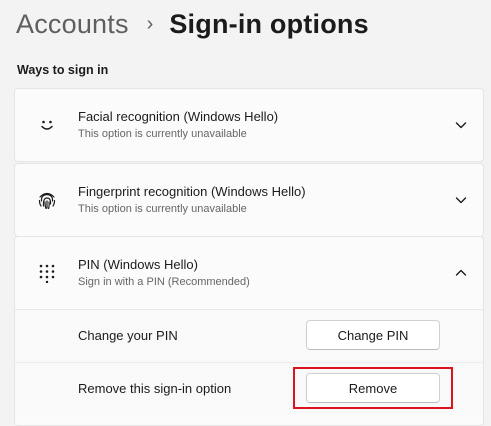 The image size is (491, 426). What do you see at coordinates (269, 23) in the screenshot?
I see `page-title: Sign-in options` at bounding box center [269, 23].